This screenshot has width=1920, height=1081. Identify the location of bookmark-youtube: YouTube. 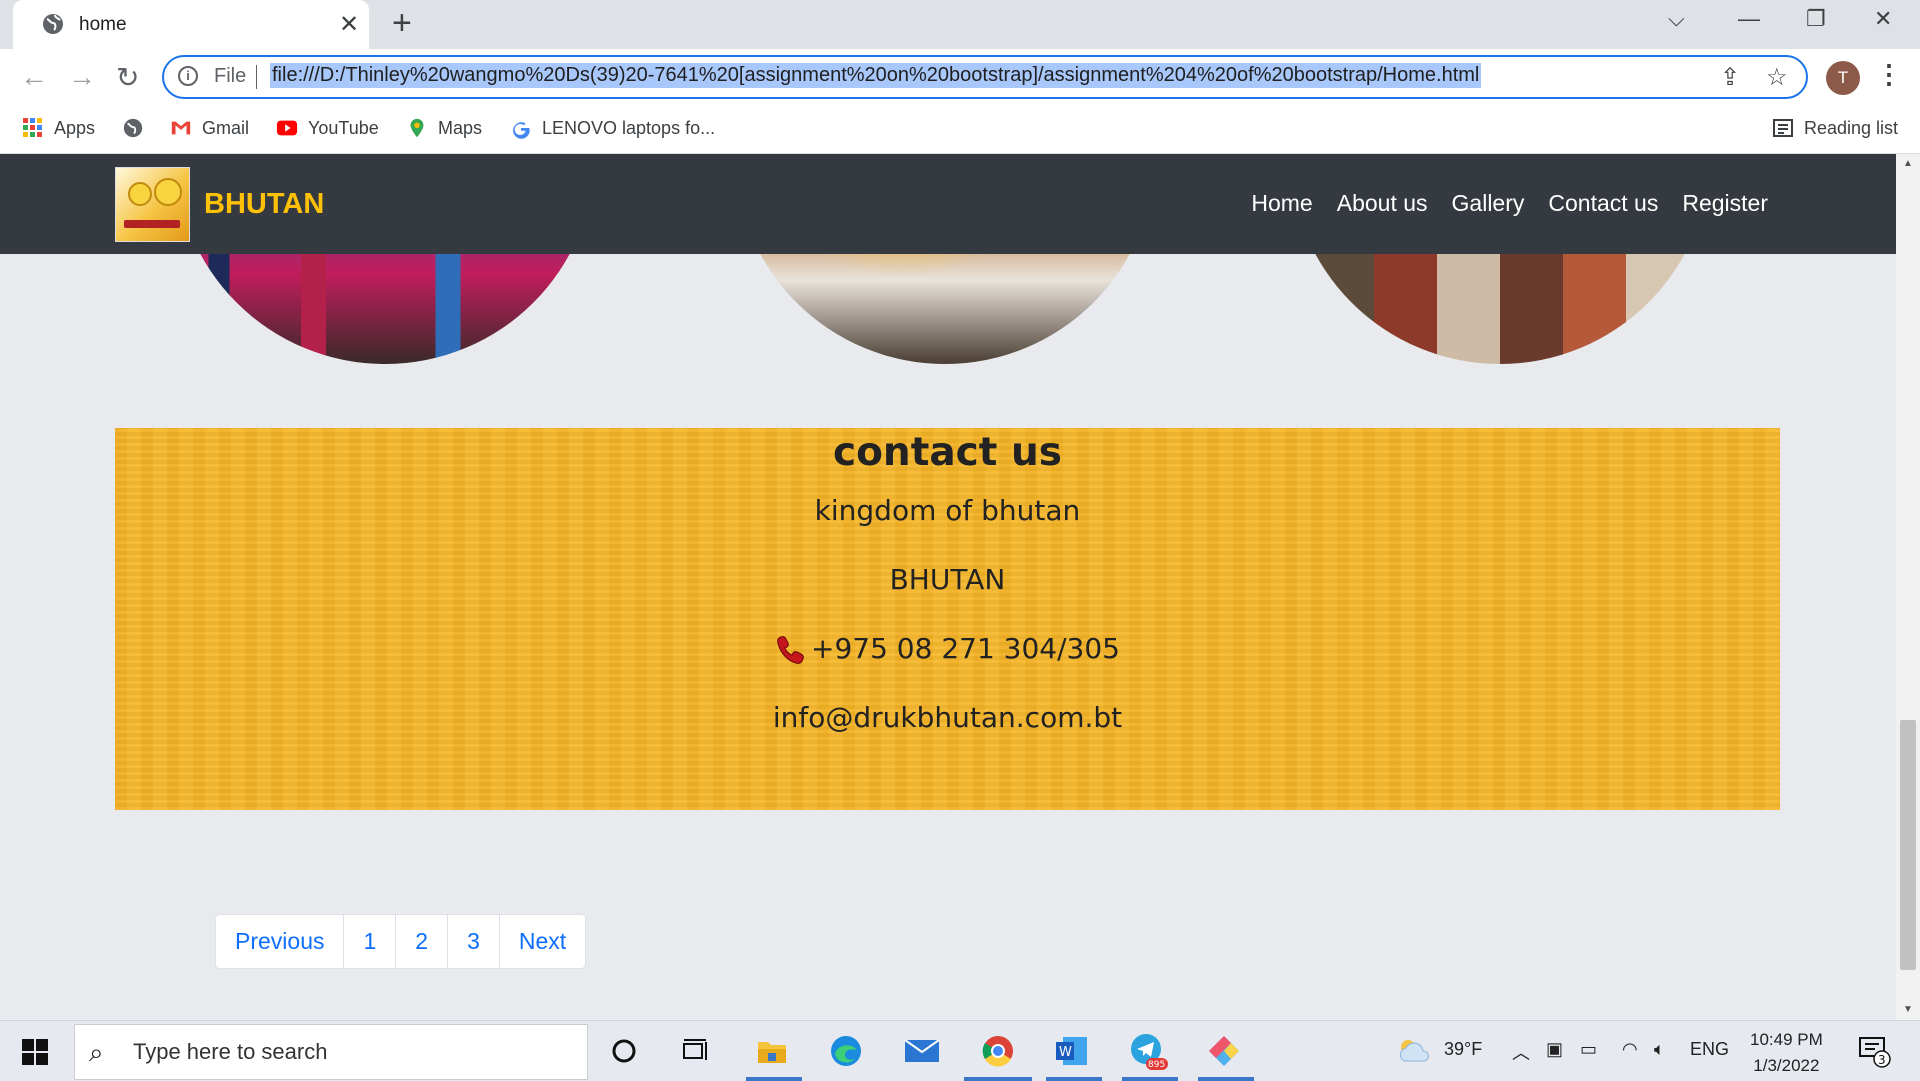
(327, 128).